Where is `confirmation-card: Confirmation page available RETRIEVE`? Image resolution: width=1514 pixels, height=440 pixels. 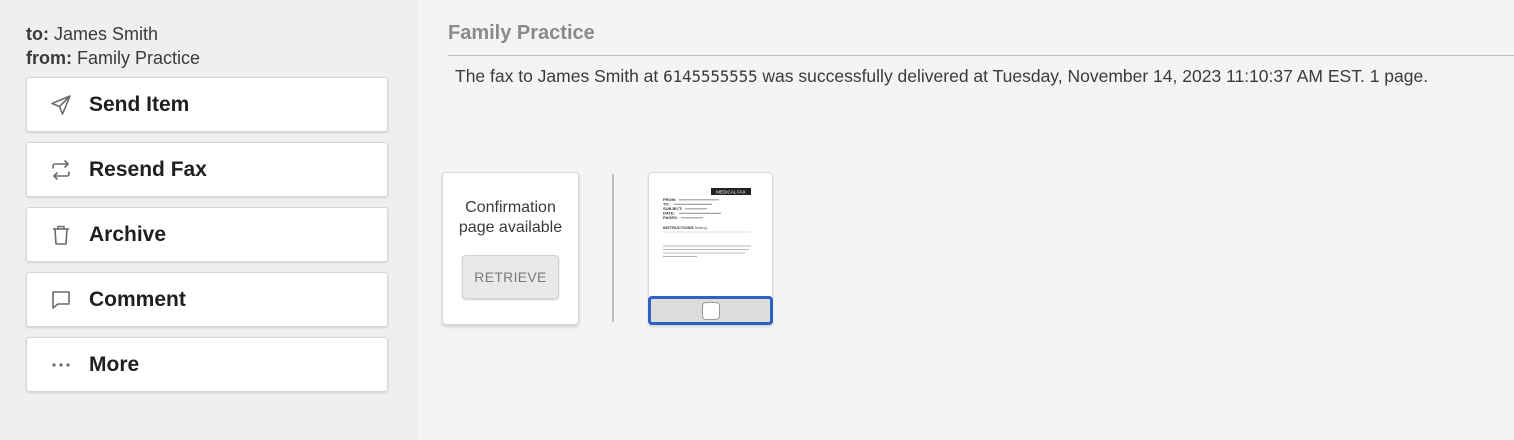
confirmation-card: Confirmation page available RETRIEVE is located at coordinates (510, 248).